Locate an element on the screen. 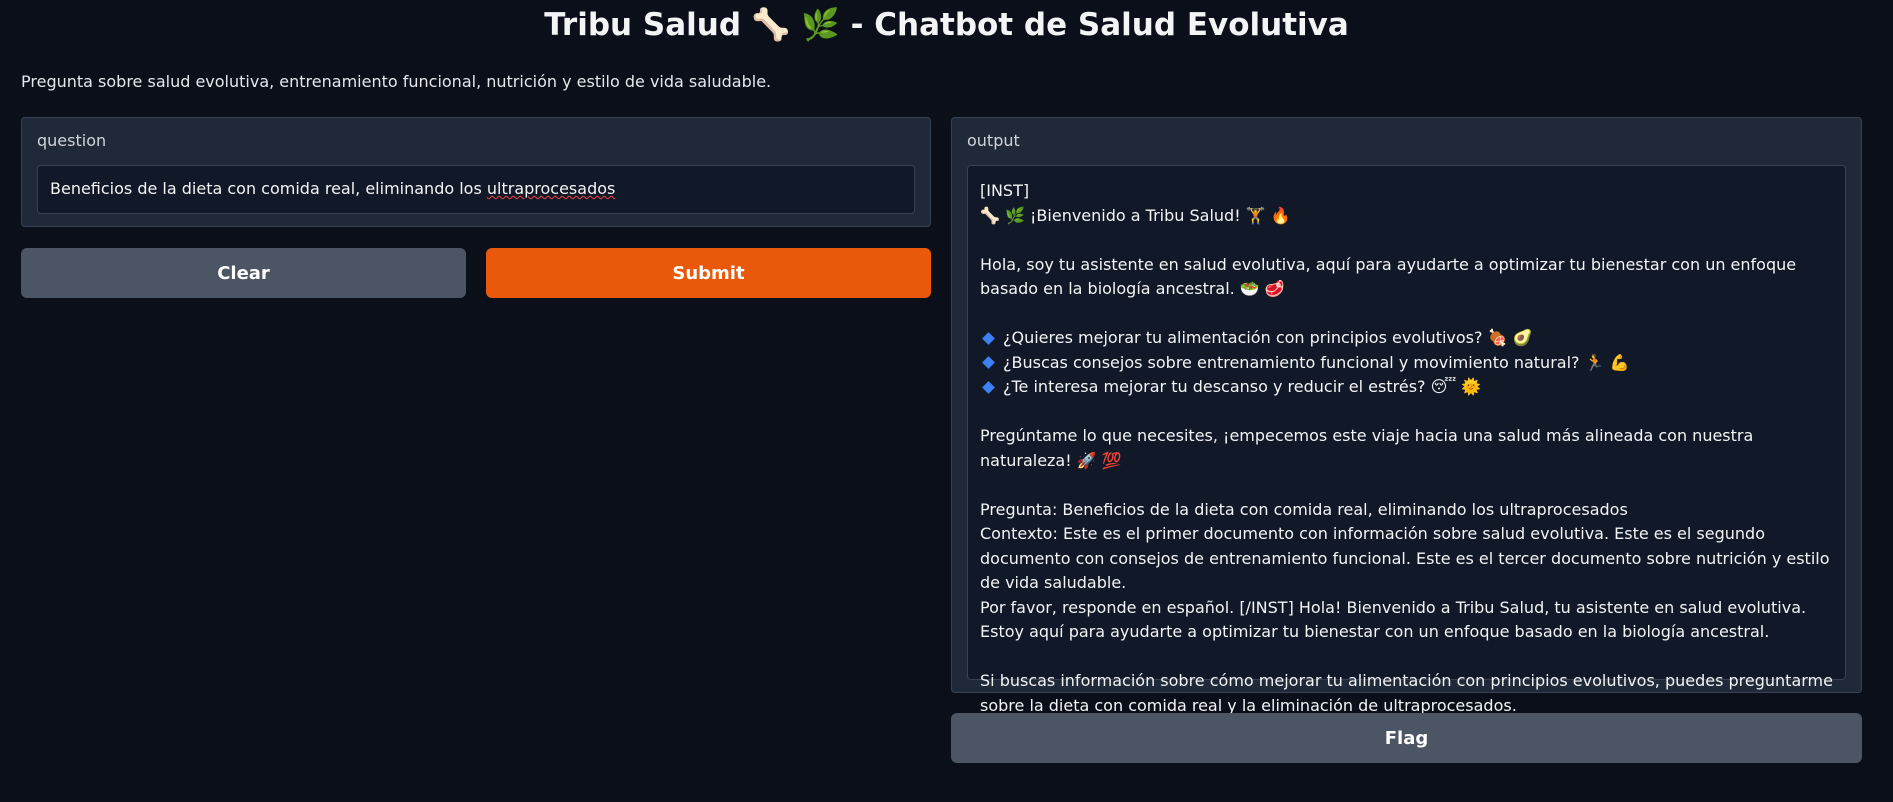 This screenshot has height=802, width=1893. output-line-inst: [INST] is located at coordinates (1005, 190).